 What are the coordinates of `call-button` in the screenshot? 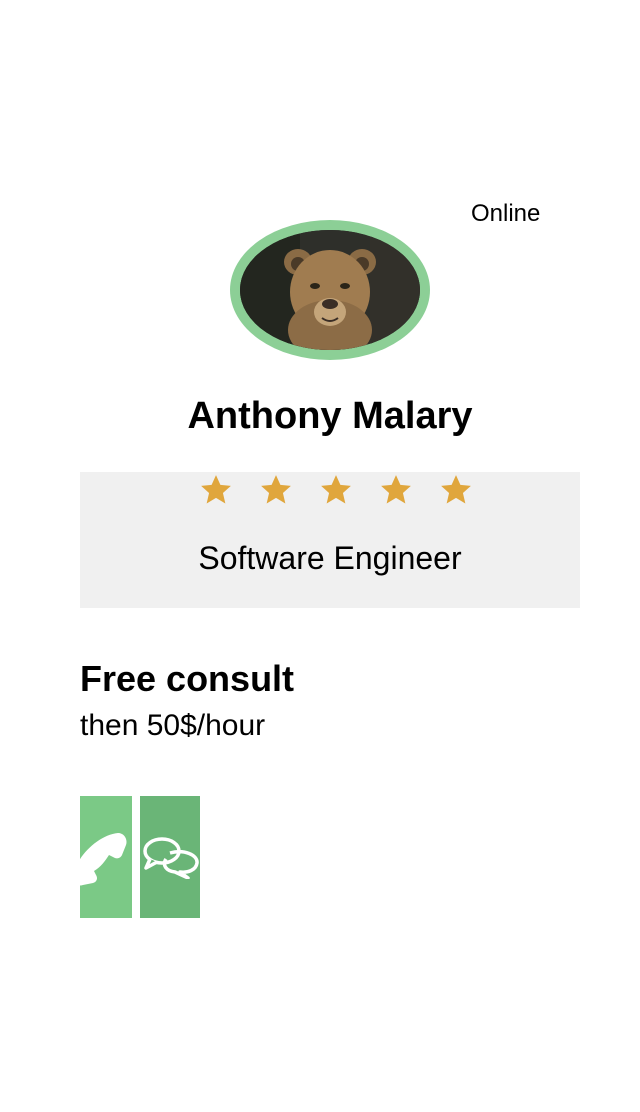 It's located at (106, 857).